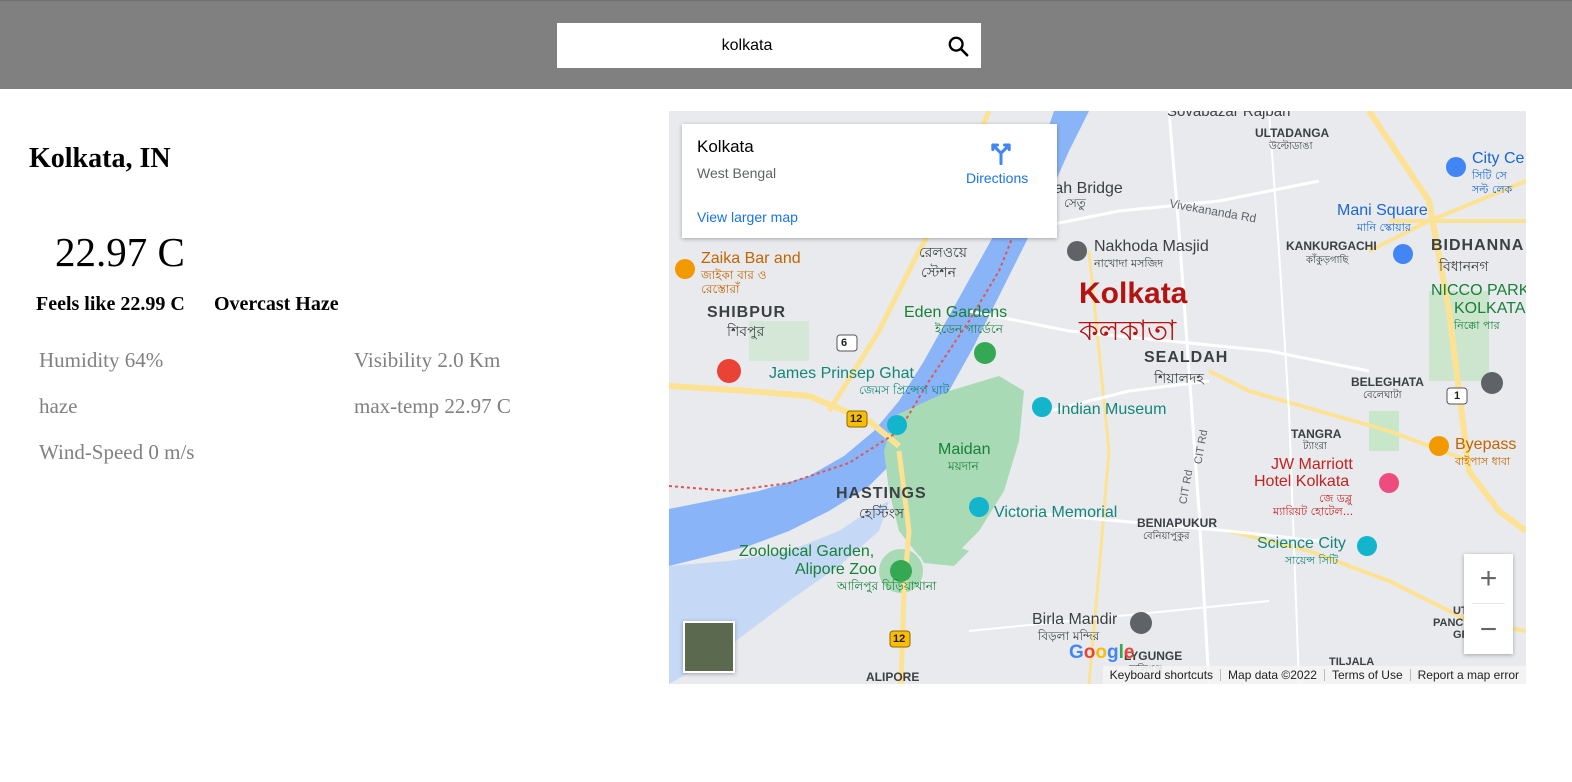  Describe the element at coordinates (737, 173) in the screenshot. I see `place-region: West Bengal` at that location.